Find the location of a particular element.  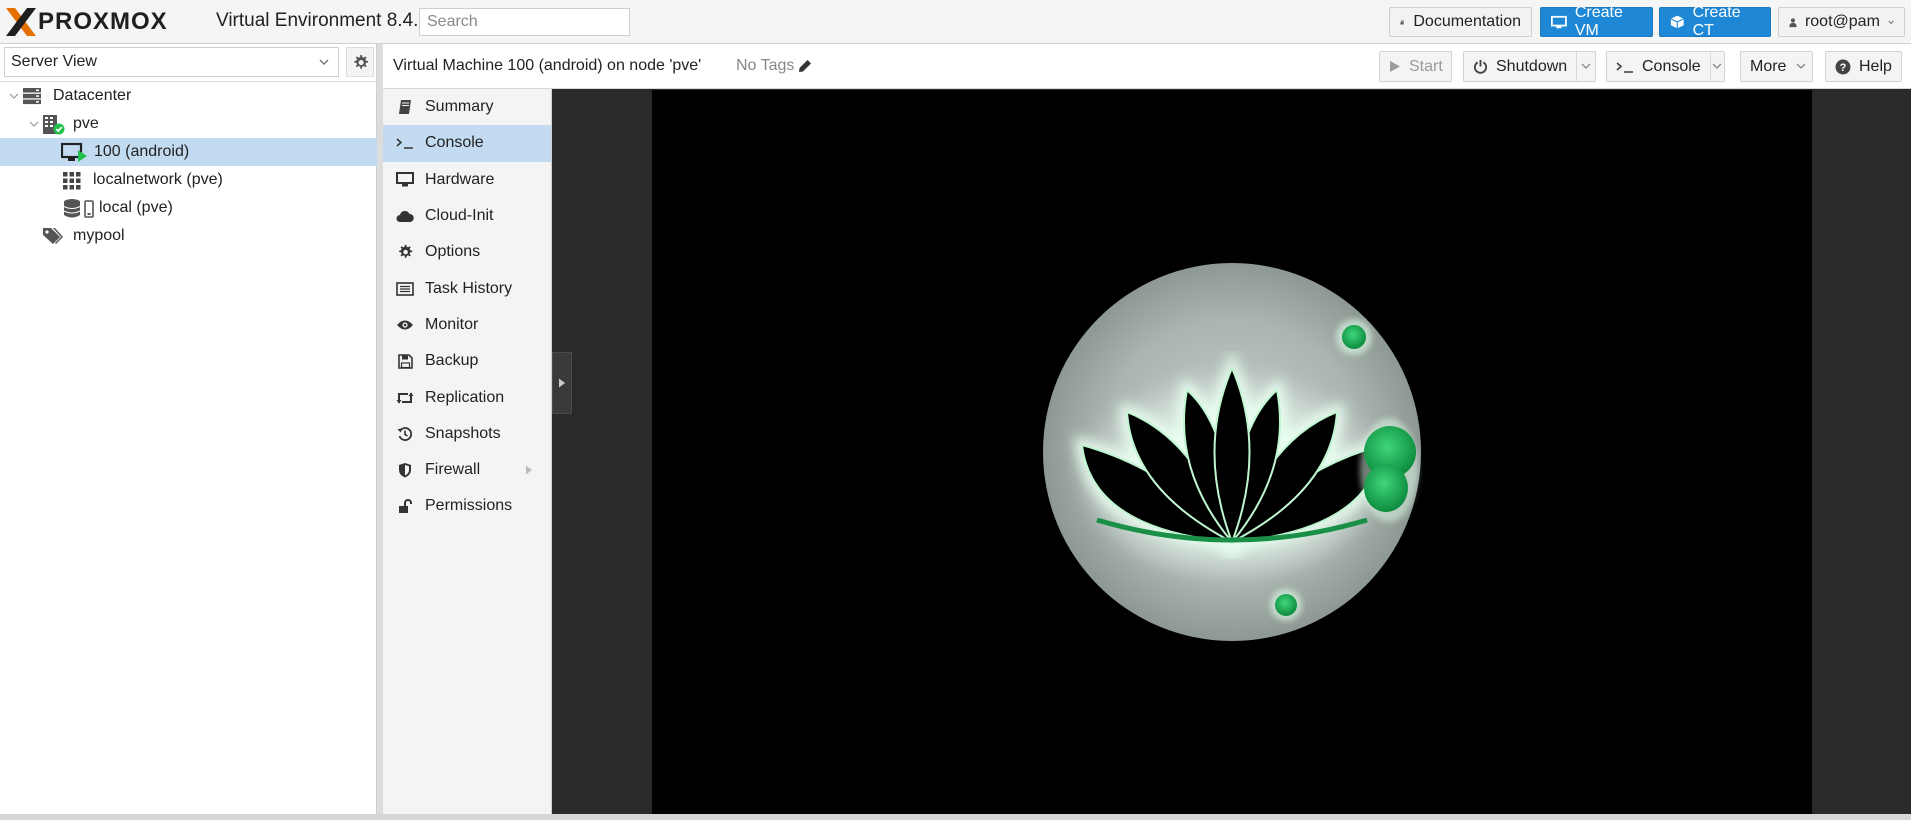

tree-node-label: pve is located at coordinates (86, 123).